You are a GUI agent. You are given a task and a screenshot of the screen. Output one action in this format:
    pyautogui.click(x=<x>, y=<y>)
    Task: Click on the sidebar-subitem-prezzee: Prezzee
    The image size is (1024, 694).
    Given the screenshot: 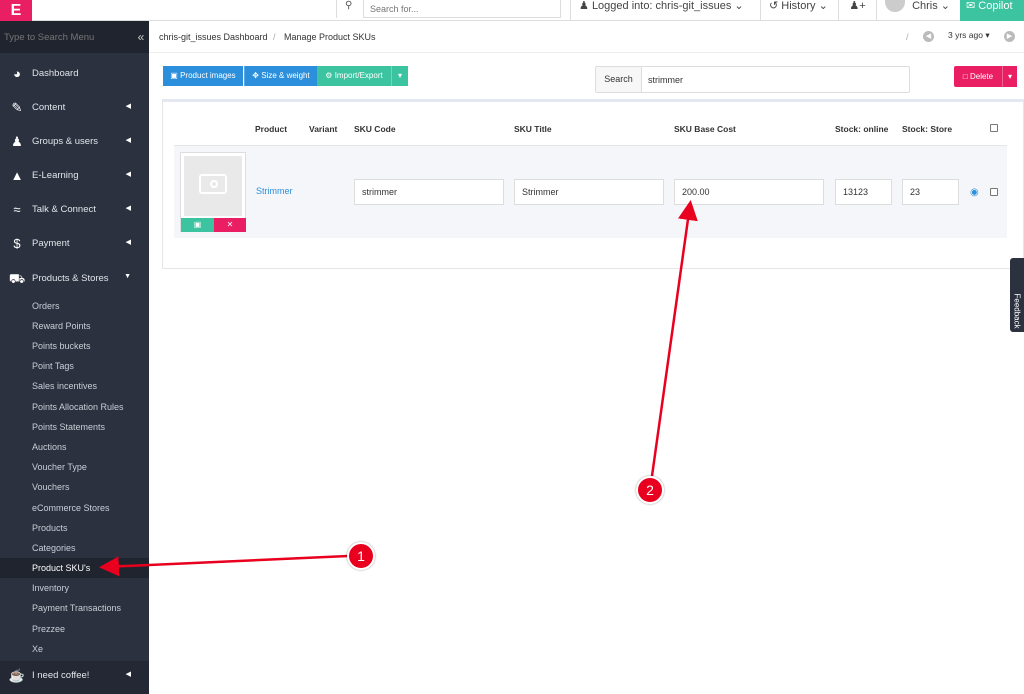 What is the action you would take?
    pyautogui.click(x=74, y=629)
    